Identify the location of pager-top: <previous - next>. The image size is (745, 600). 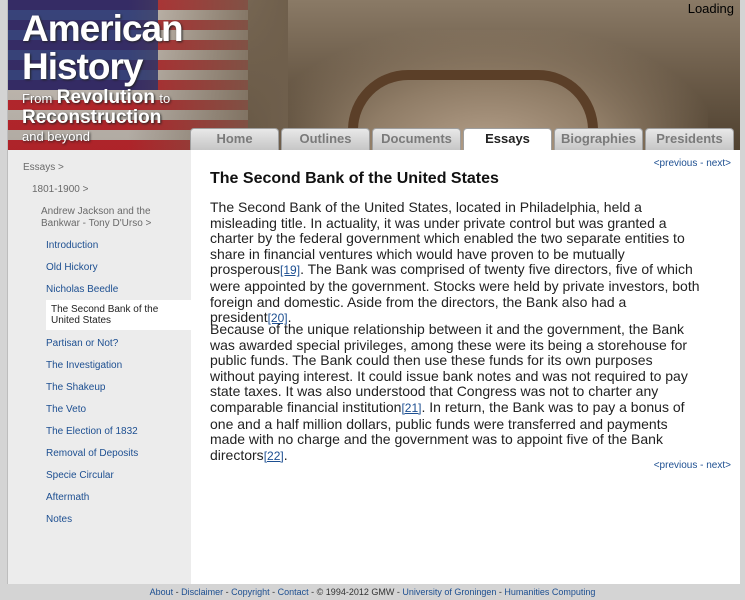
(692, 163).